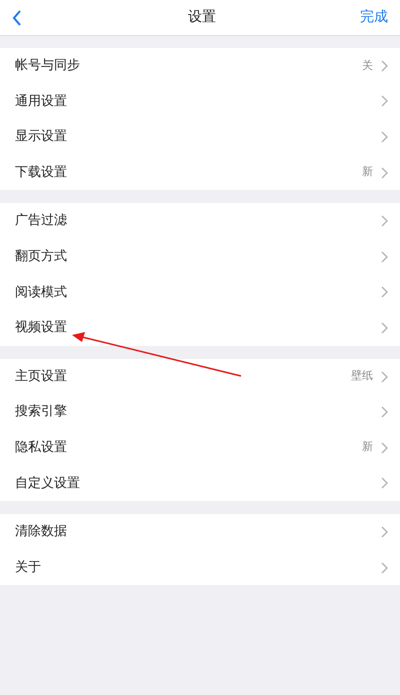 This screenshot has height=695, width=400. What do you see at coordinates (200, 292) in the screenshot?
I see `settings-row: 阅读模式` at bounding box center [200, 292].